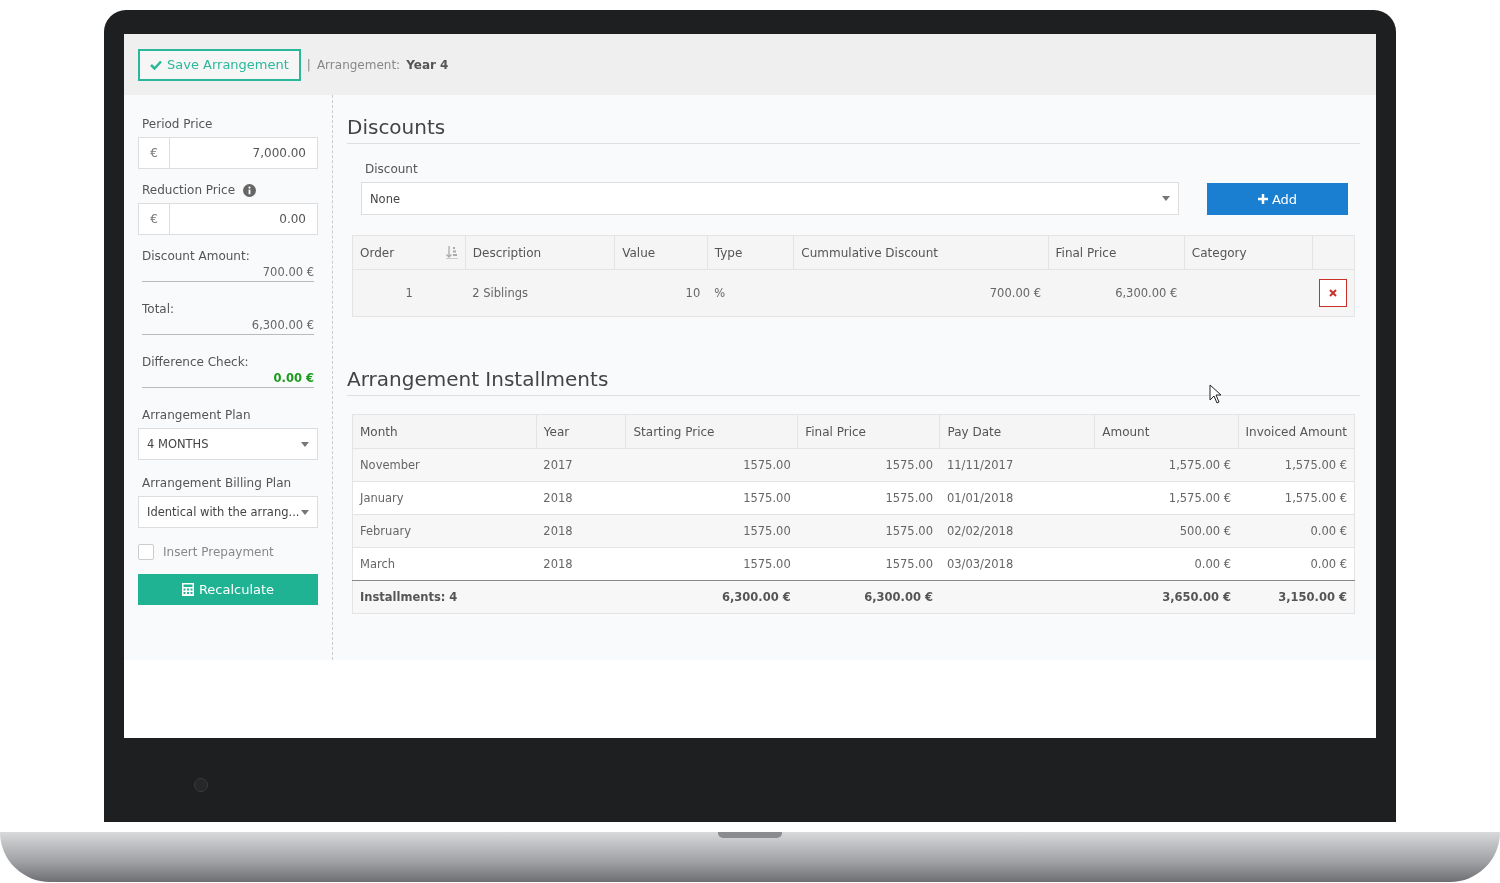 The height and width of the screenshot is (883, 1500). What do you see at coordinates (196, 362) in the screenshot?
I see `summary-label: Difference Check:` at bounding box center [196, 362].